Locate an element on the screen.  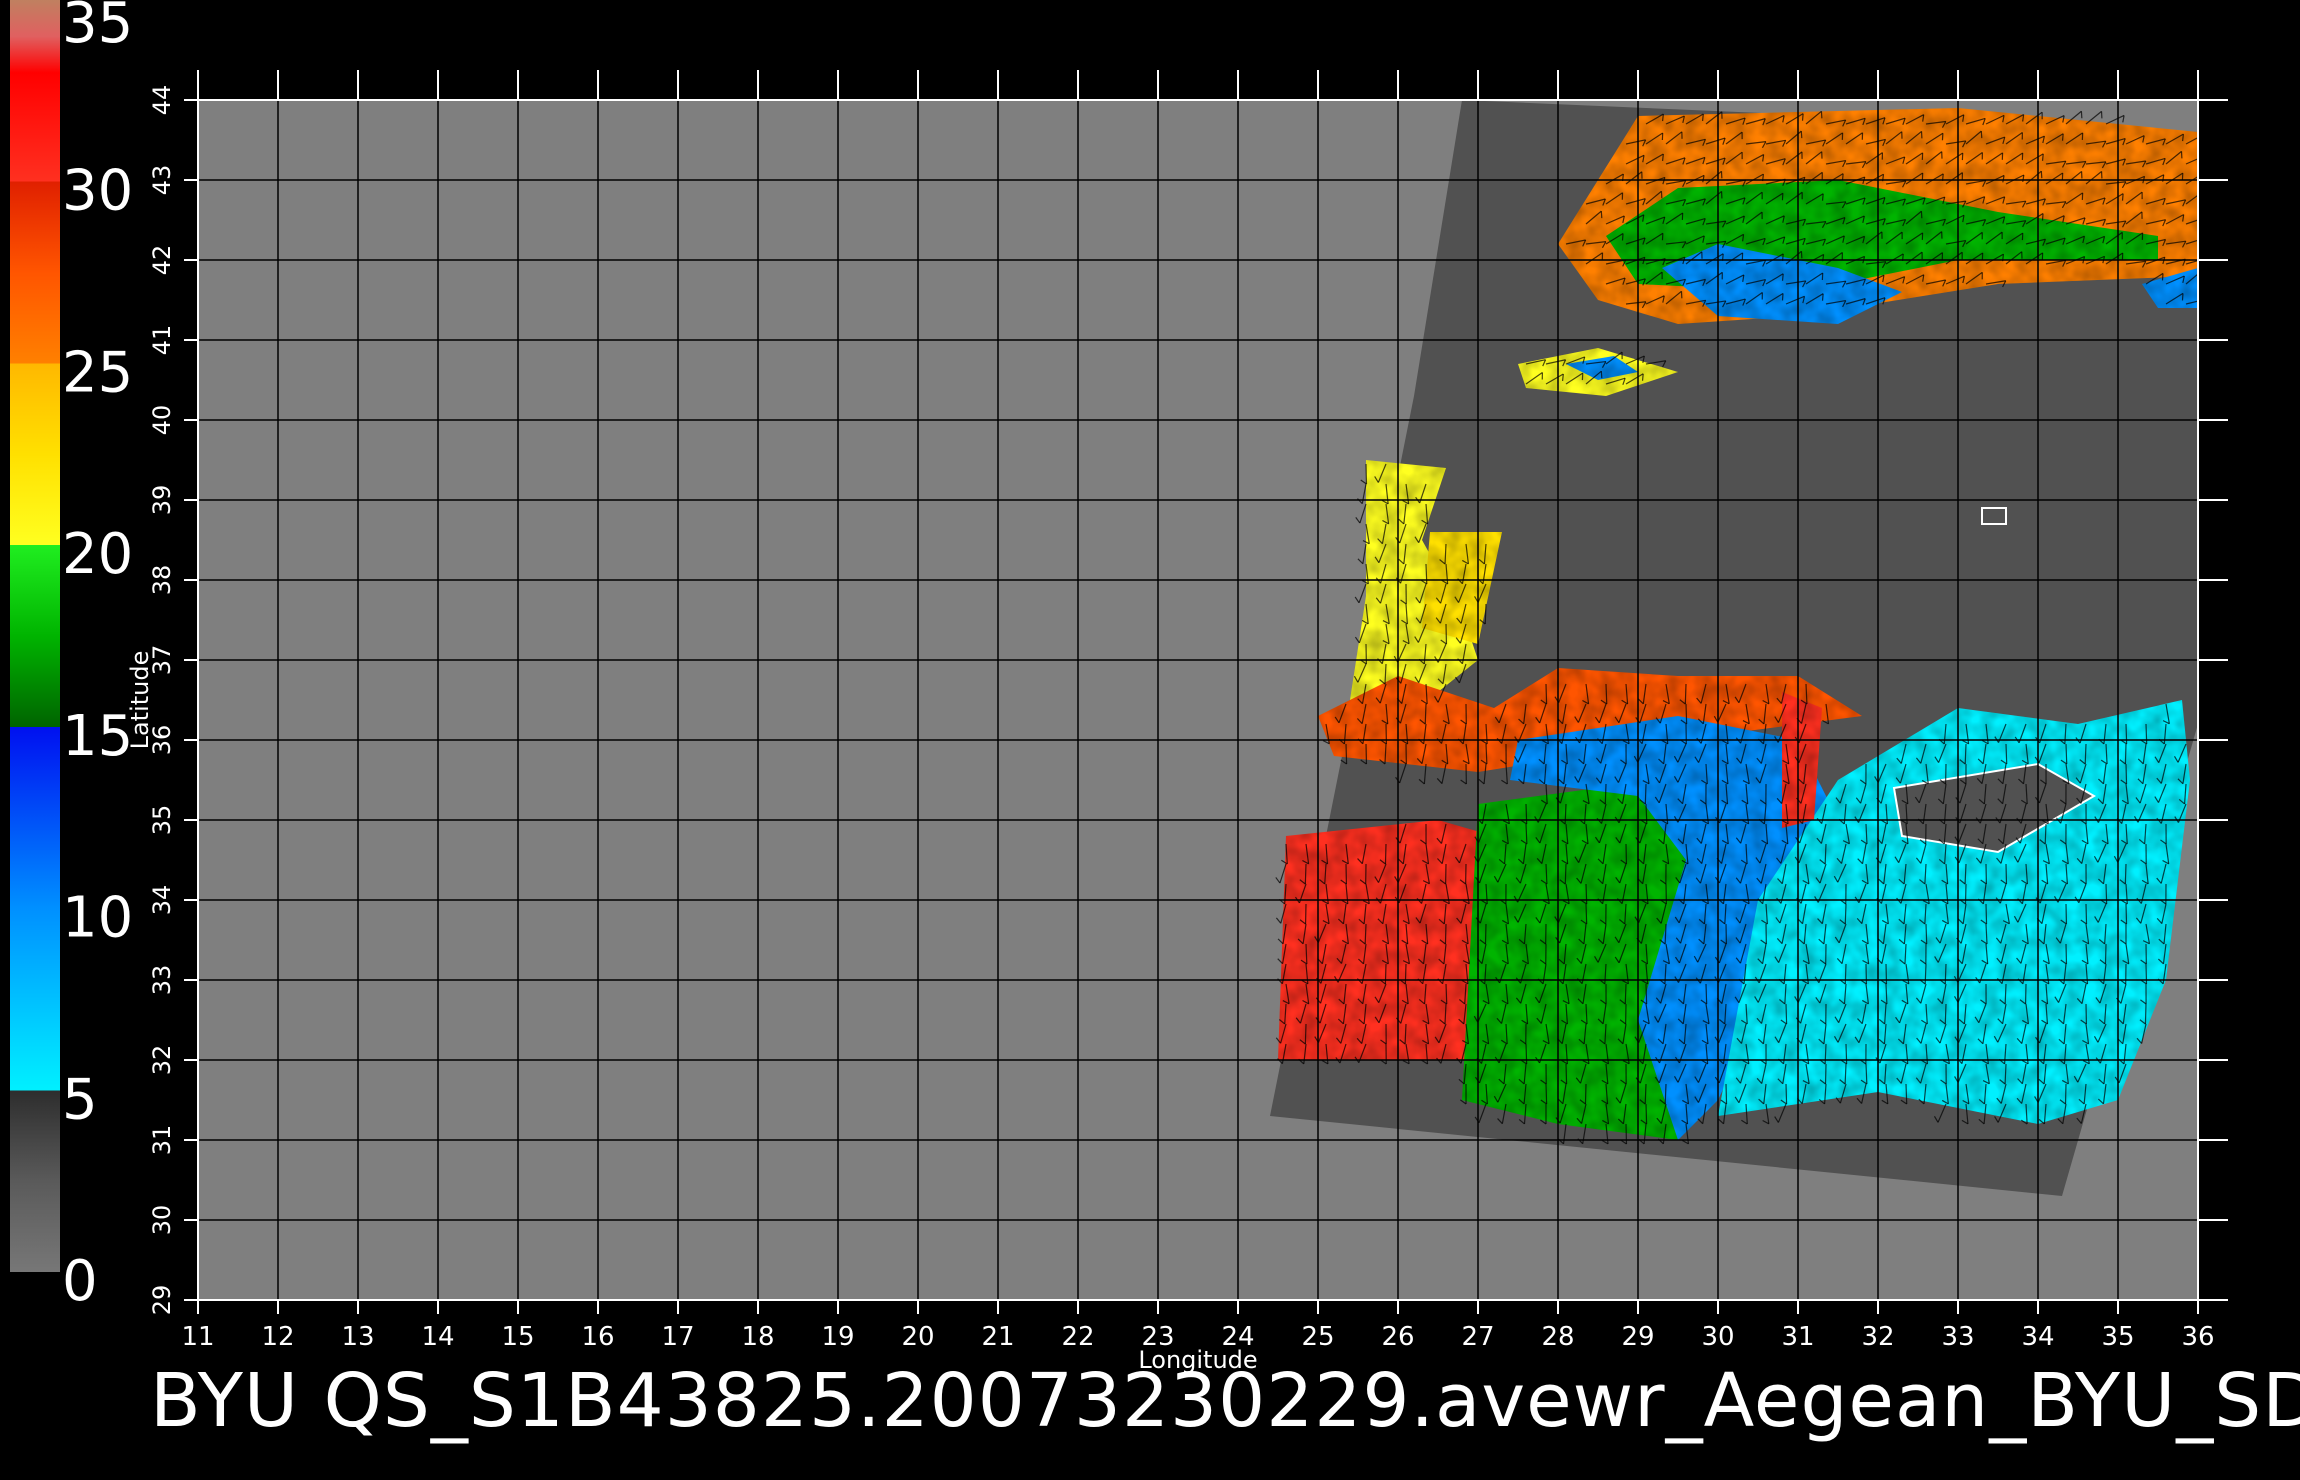
latitude-tick-label: 34 is located at coordinates (162, 900).